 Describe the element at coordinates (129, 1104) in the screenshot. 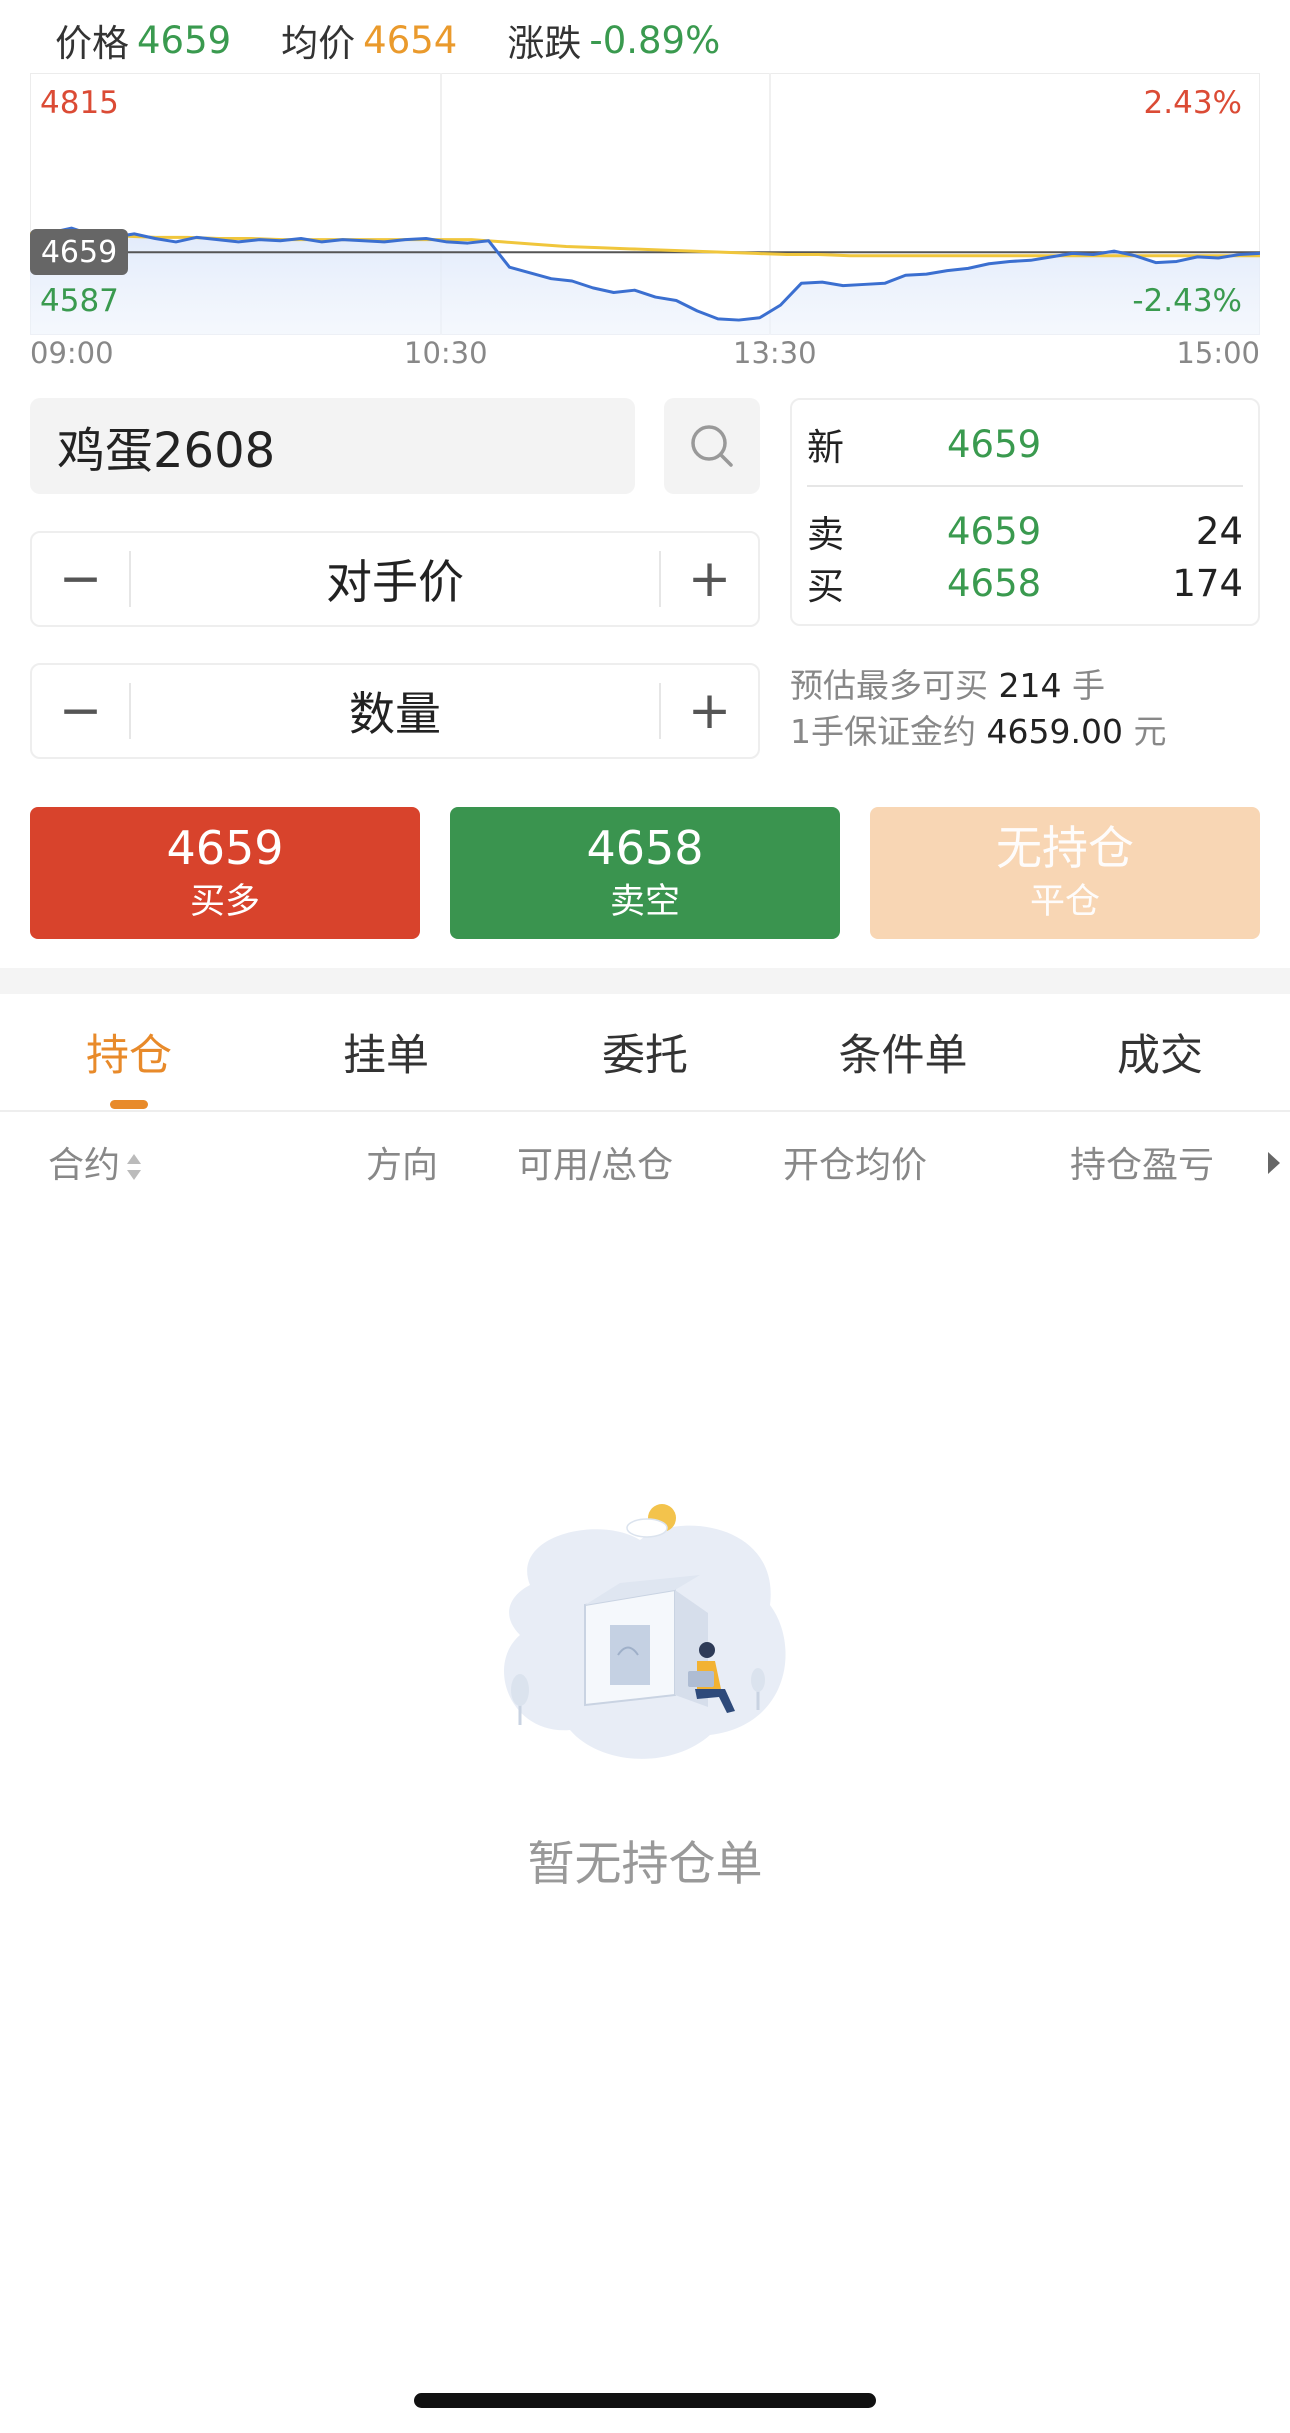

I see `active-tab-indicator` at that location.